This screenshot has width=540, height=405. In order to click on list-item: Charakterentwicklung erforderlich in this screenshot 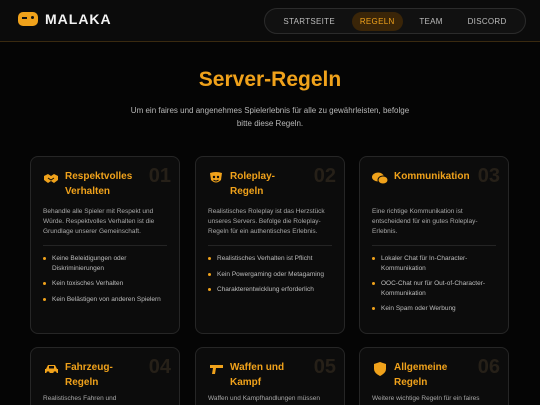, I will do `click(270, 290)`.